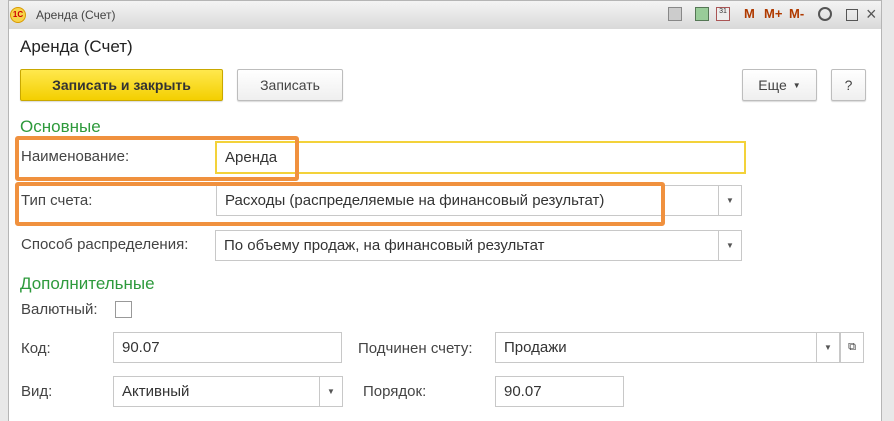 The width and height of the screenshot is (894, 421). What do you see at coordinates (825, 14) in the screenshot?
I see `zoom-icon` at bounding box center [825, 14].